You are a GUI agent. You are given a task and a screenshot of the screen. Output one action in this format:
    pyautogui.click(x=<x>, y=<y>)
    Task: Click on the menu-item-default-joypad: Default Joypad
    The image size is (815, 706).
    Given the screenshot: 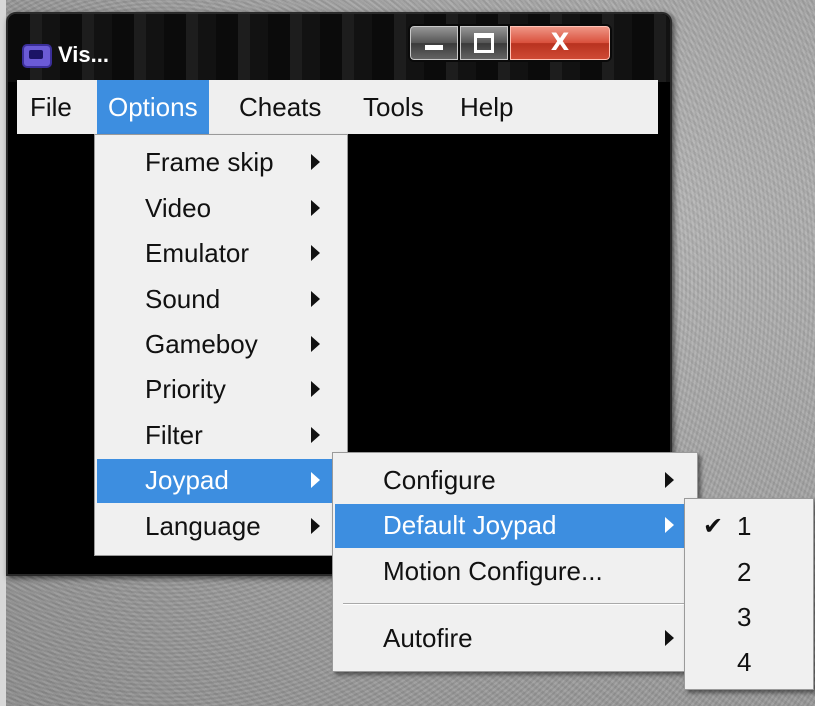 What is the action you would take?
    pyautogui.click(x=515, y=526)
    